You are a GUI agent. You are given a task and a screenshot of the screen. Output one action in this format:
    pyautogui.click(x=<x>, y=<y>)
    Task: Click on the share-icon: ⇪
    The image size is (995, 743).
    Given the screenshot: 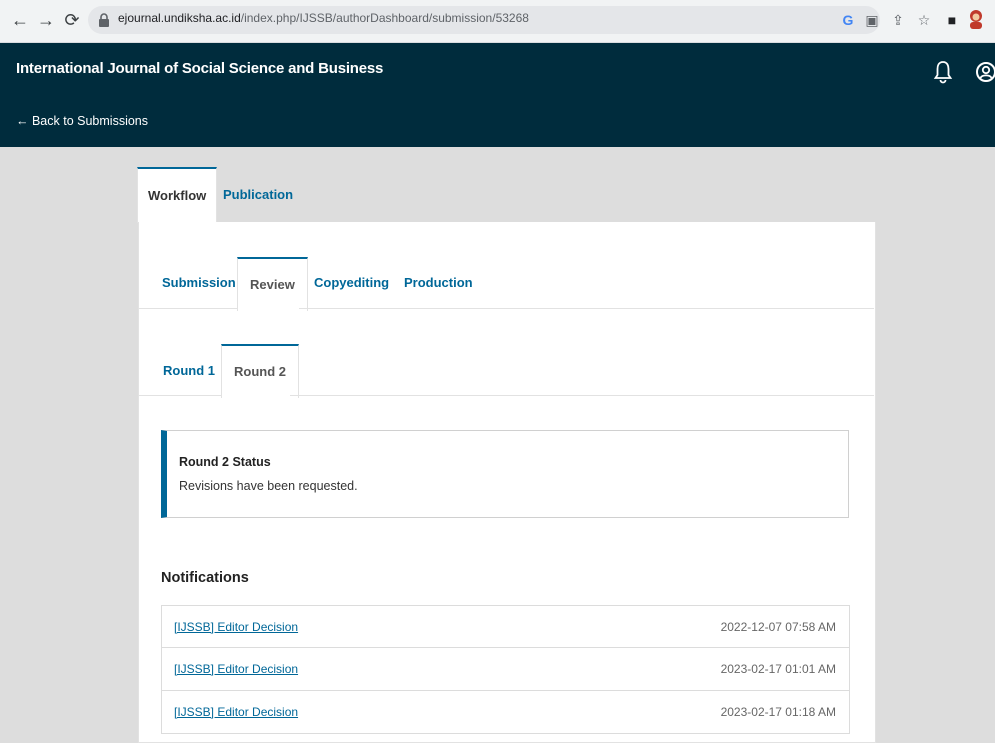 What is the action you would take?
    pyautogui.click(x=898, y=20)
    